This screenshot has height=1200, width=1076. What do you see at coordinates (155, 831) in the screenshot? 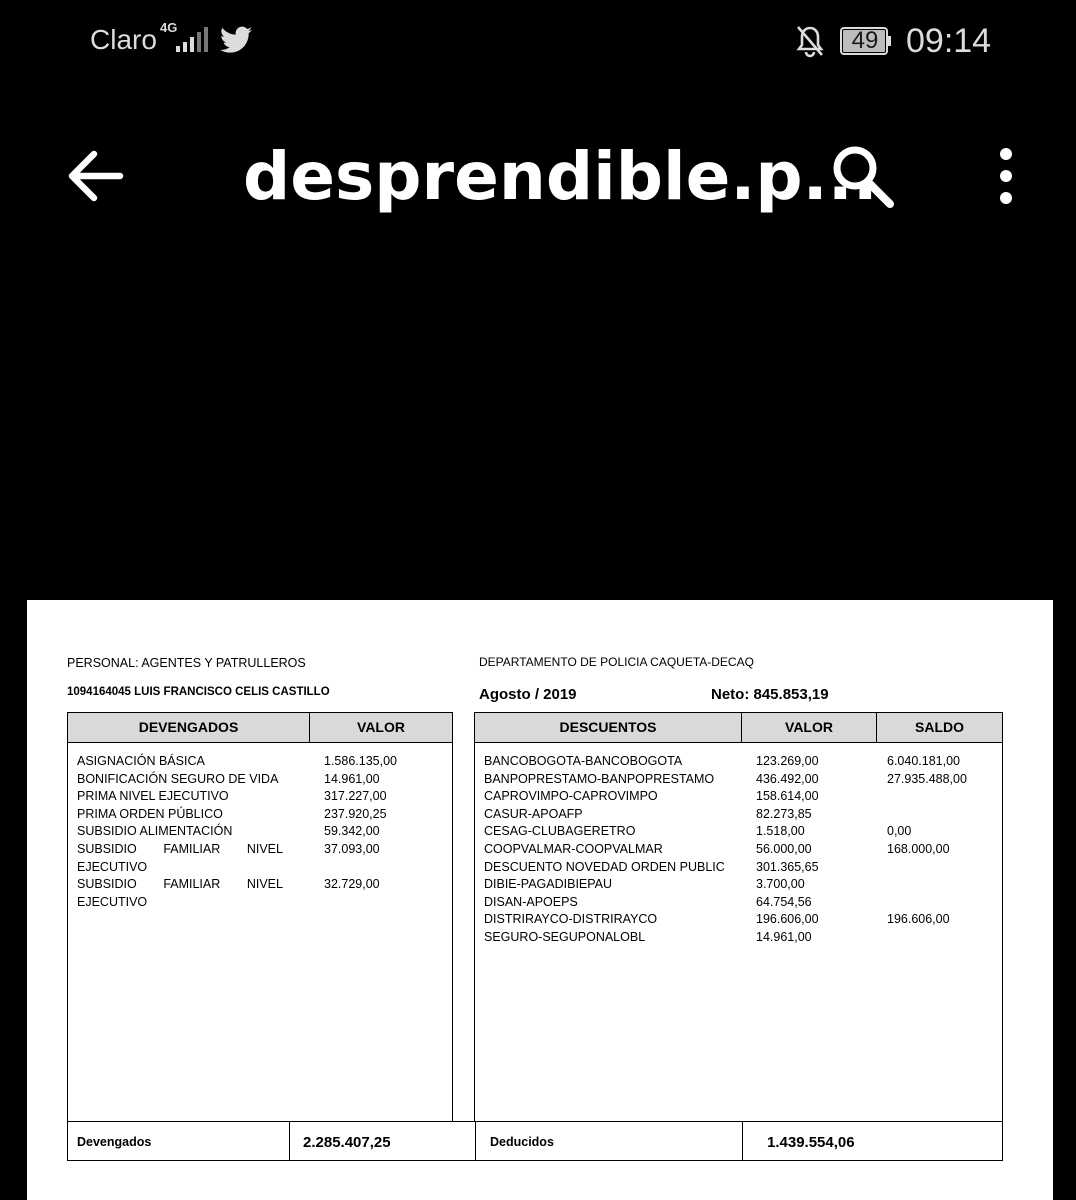
I see `earnings-concept: SUBSIDIO ALIMENTACIÓN` at bounding box center [155, 831].